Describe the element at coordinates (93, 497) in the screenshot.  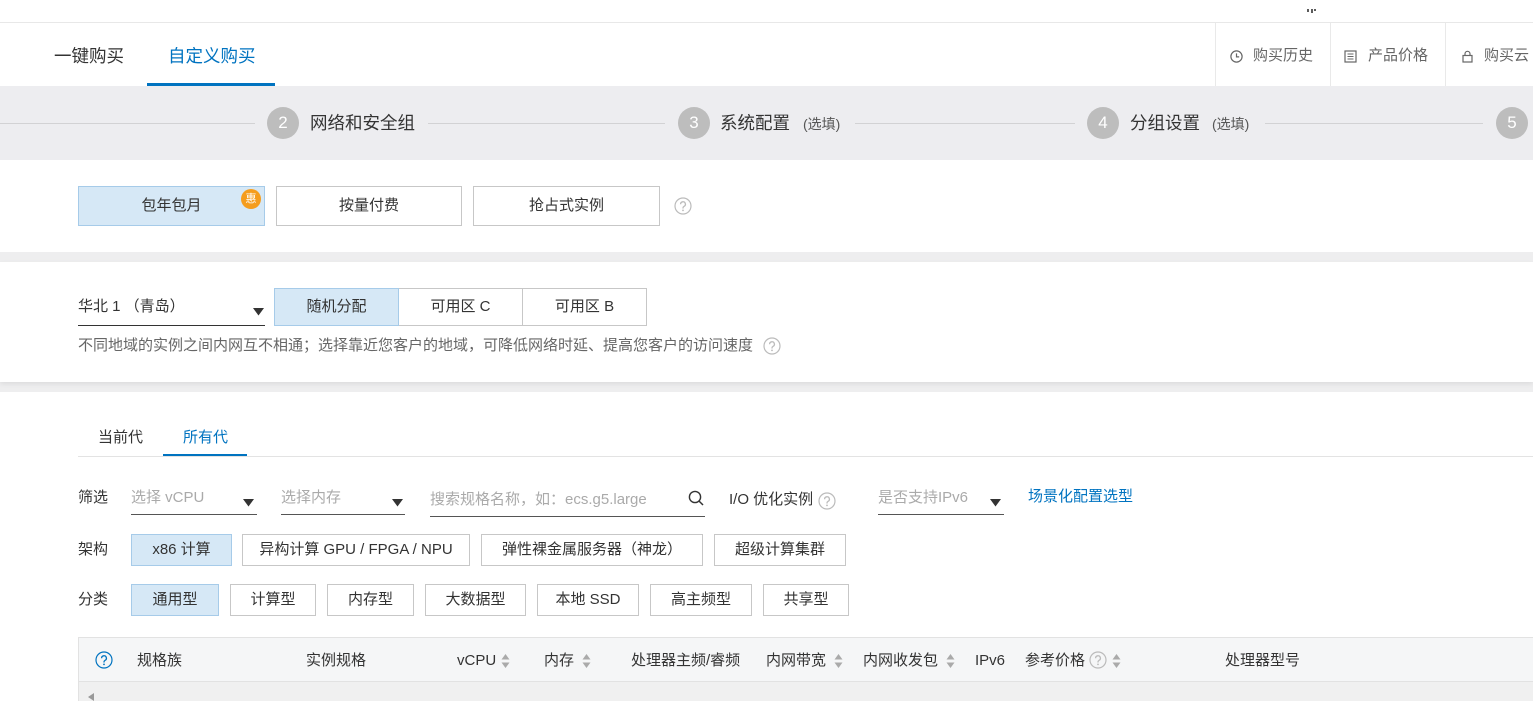
I see `filter-label: 筛选` at that location.